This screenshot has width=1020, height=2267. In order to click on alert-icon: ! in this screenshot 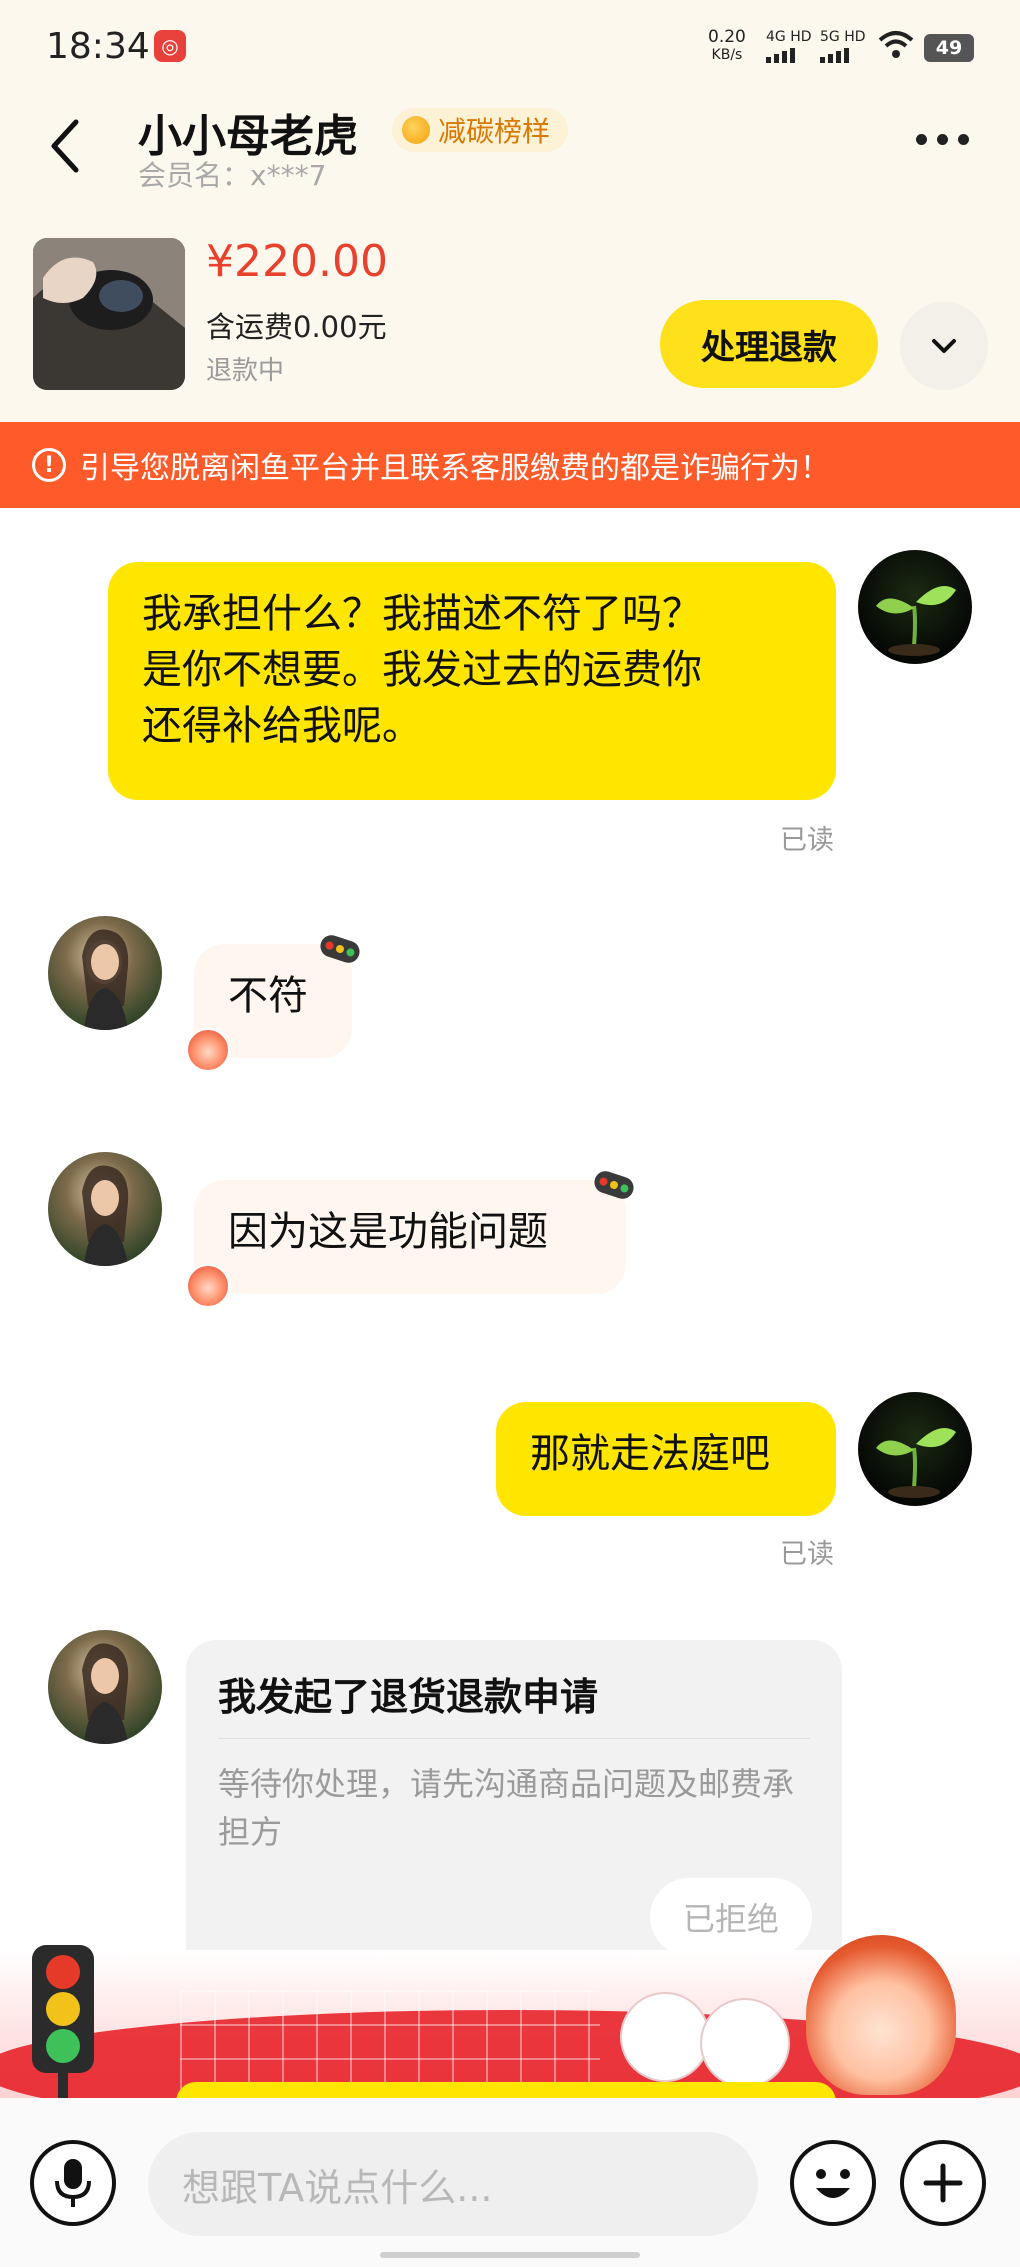, I will do `click(49, 465)`.